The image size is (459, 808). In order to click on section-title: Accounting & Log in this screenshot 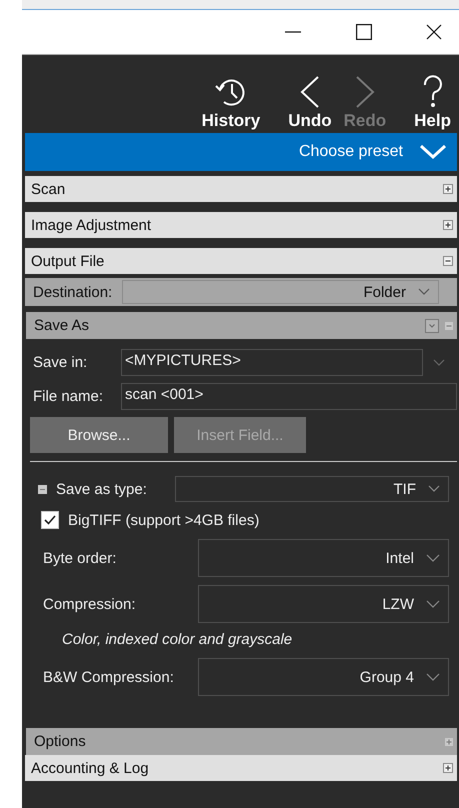, I will do `click(90, 768)`.